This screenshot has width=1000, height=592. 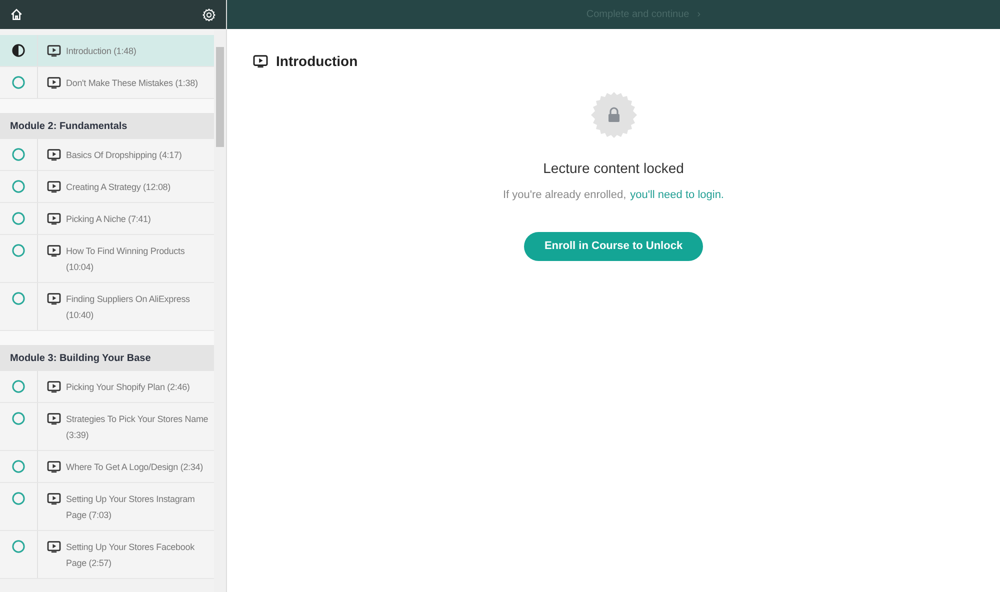 What do you see at coordinates (132, 83) in the screenshot?
I see `lesson-title: Don't Make These Mistakes (1:38)` at bounding box center [132, 83].